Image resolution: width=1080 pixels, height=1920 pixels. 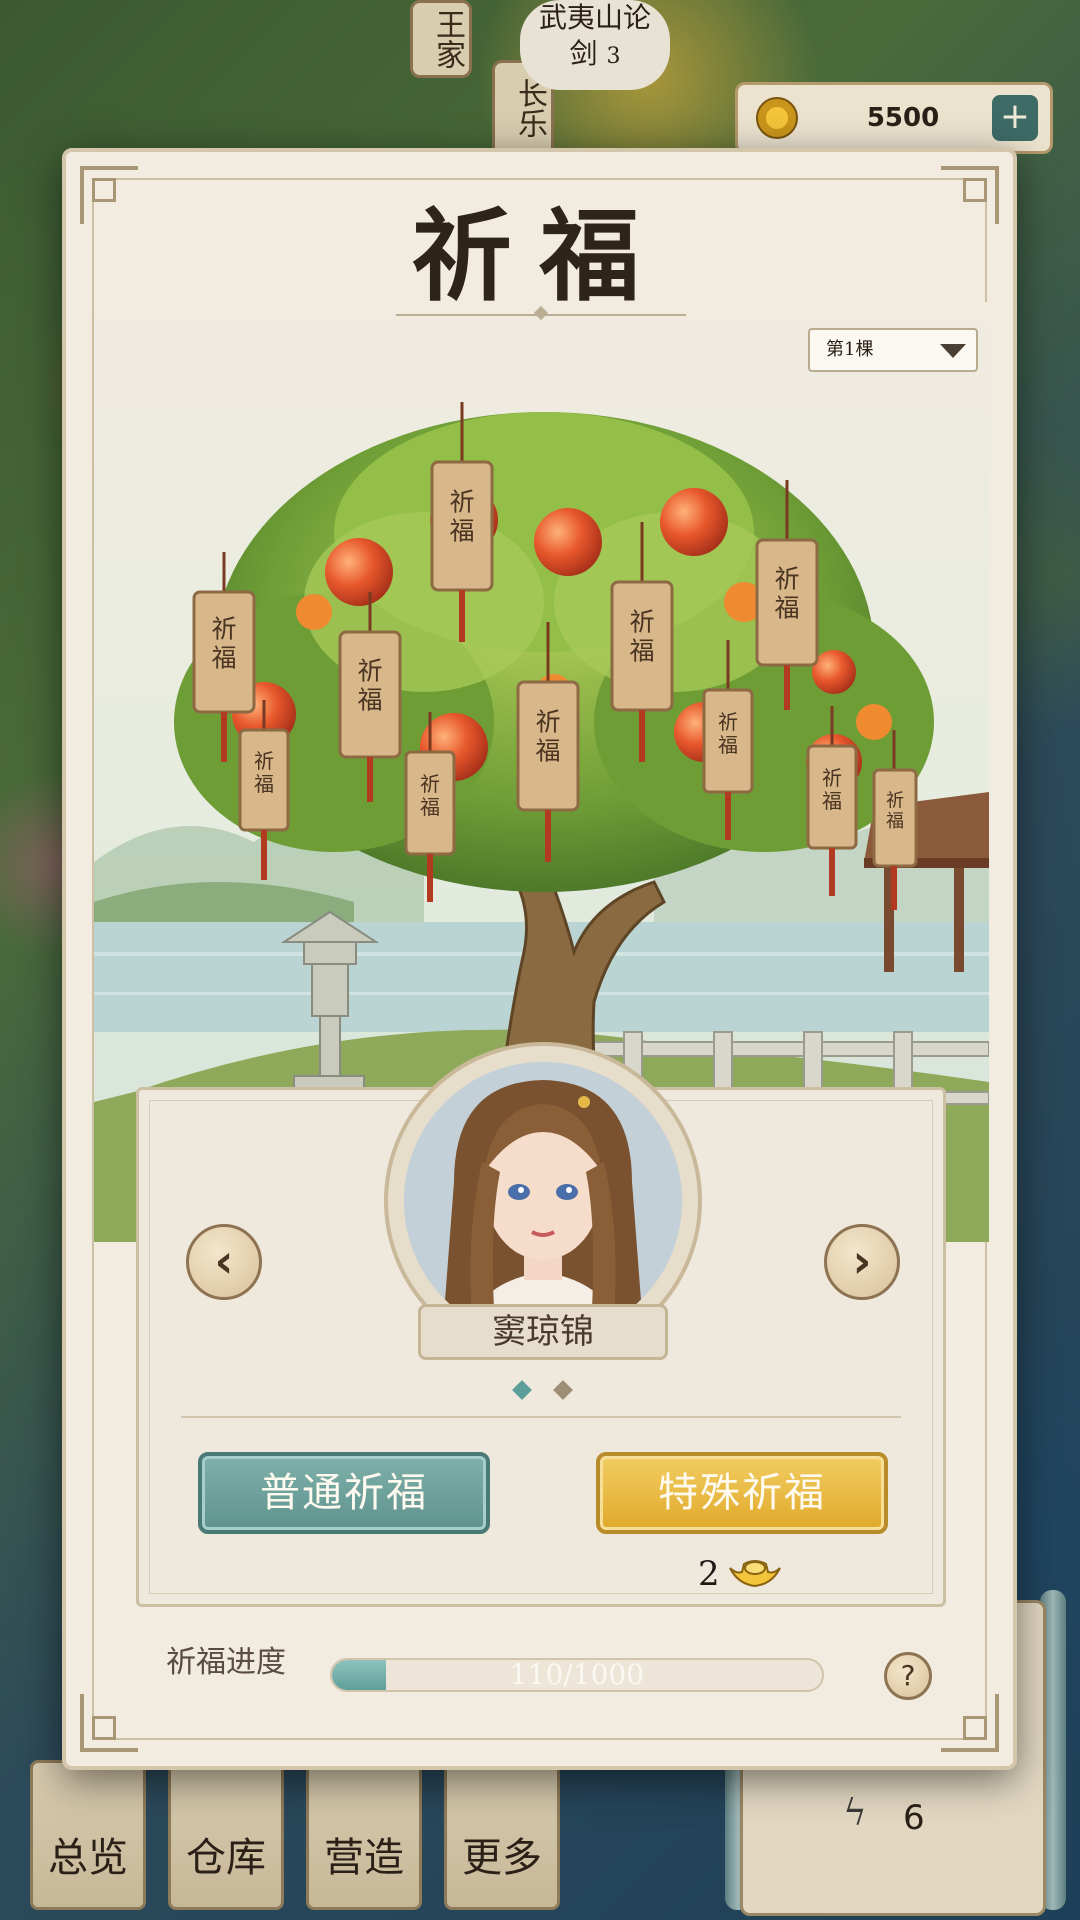 What do you see at coordinates (914, 1818) in the screenshot?
I see `energy-value: 6` at bounding box center [914, 1818].